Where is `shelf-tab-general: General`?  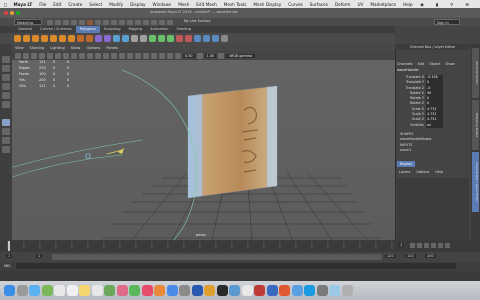 shelf-tab-general: General is located at coordinates (25, 29).